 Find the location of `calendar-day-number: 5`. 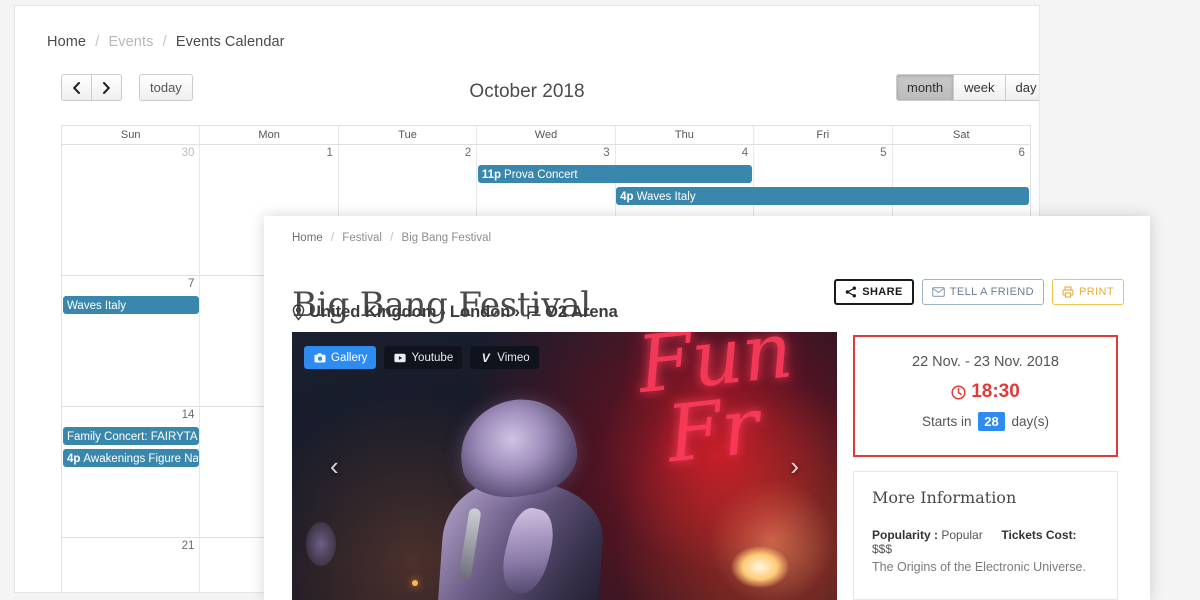

calendar-day-number: 5 is located at coordinates (883, 153).